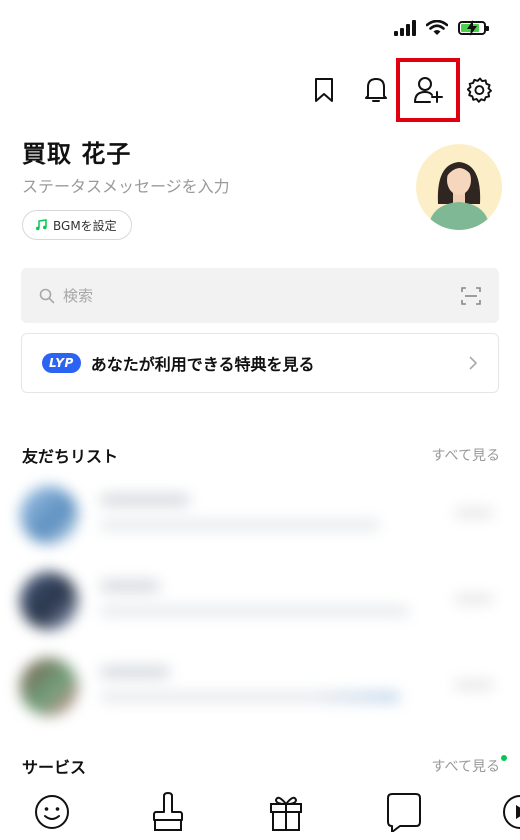 The image size is (520, 840). I want to click on benefits-text: あなたが利用できる特典を見る, so click(202, 364).